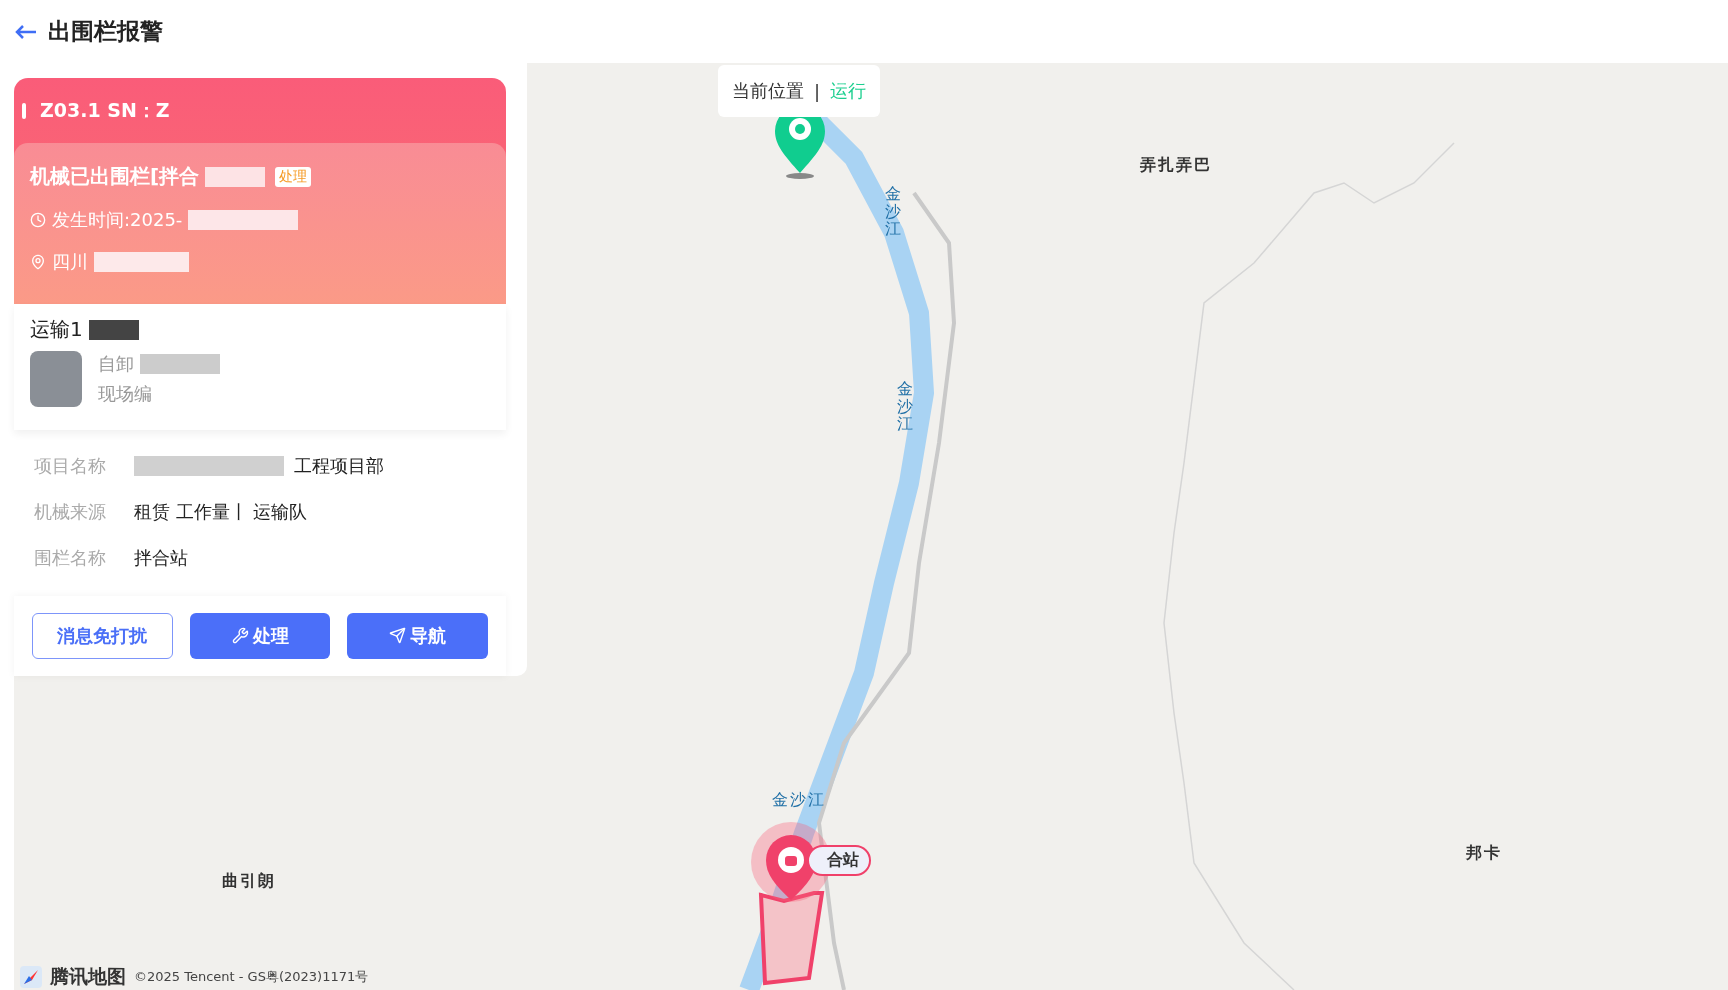 Image resolution: width=1728 pixels, height=990 pixels. I want to click on alarm-message: 机械已出围栏[拌合, so click(115, 176).